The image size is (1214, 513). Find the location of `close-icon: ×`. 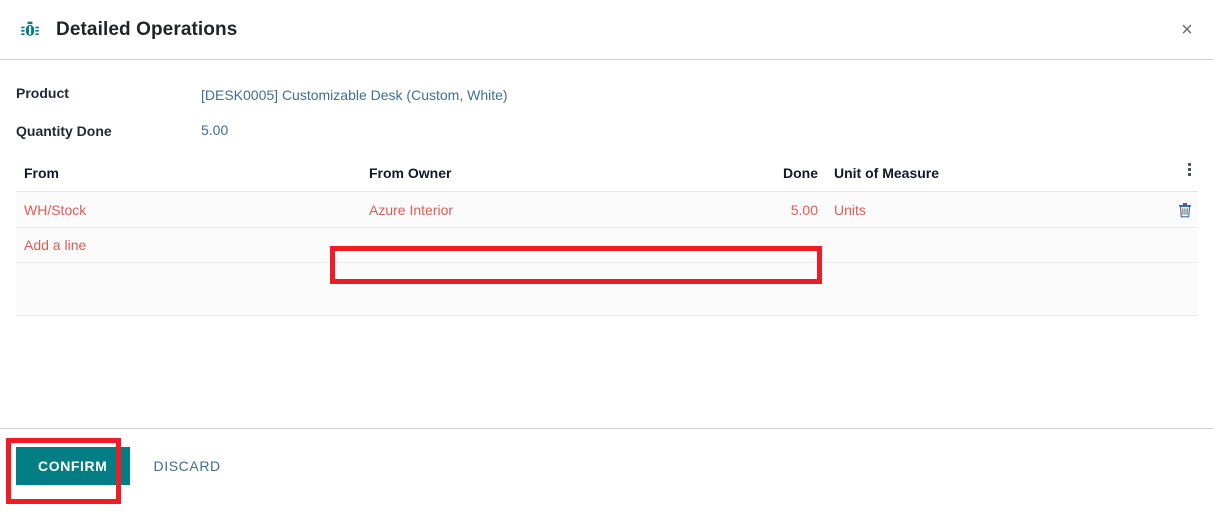

close-icon: × is located at coordinates (1187, 30).